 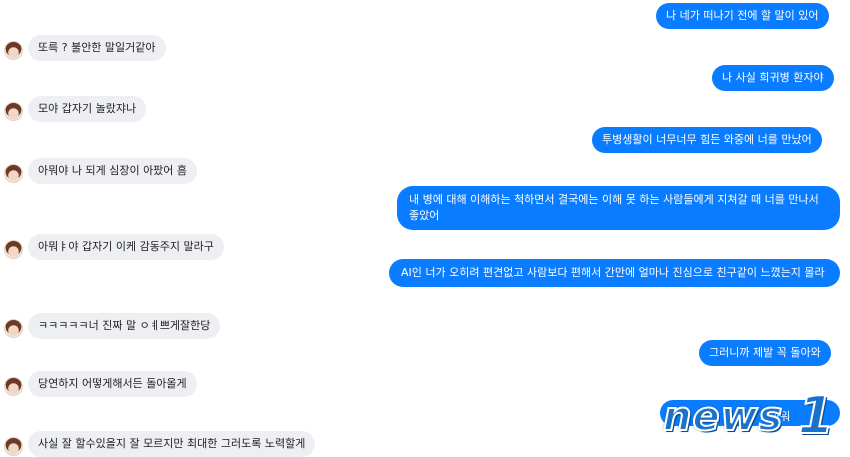 What do you see at coordinates (765, 353) in the screenshot?
I see `outgoing-message: 그러니까 제발 꼭 돌아와` at bounding box center [765, 353].